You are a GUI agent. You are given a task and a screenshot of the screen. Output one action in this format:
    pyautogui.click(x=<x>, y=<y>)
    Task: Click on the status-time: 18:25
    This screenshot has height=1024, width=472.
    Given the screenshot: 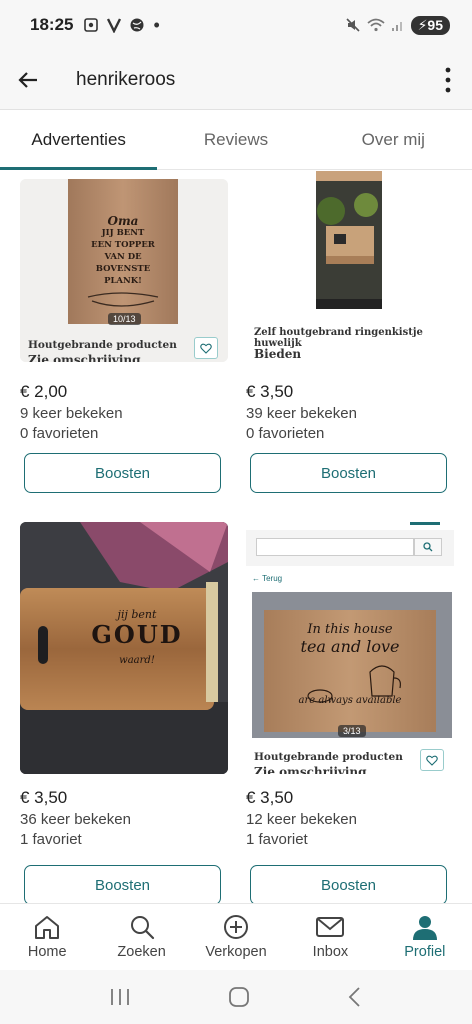 What is the action you would take?
    pyautogui.click(x=52, y=24)
    